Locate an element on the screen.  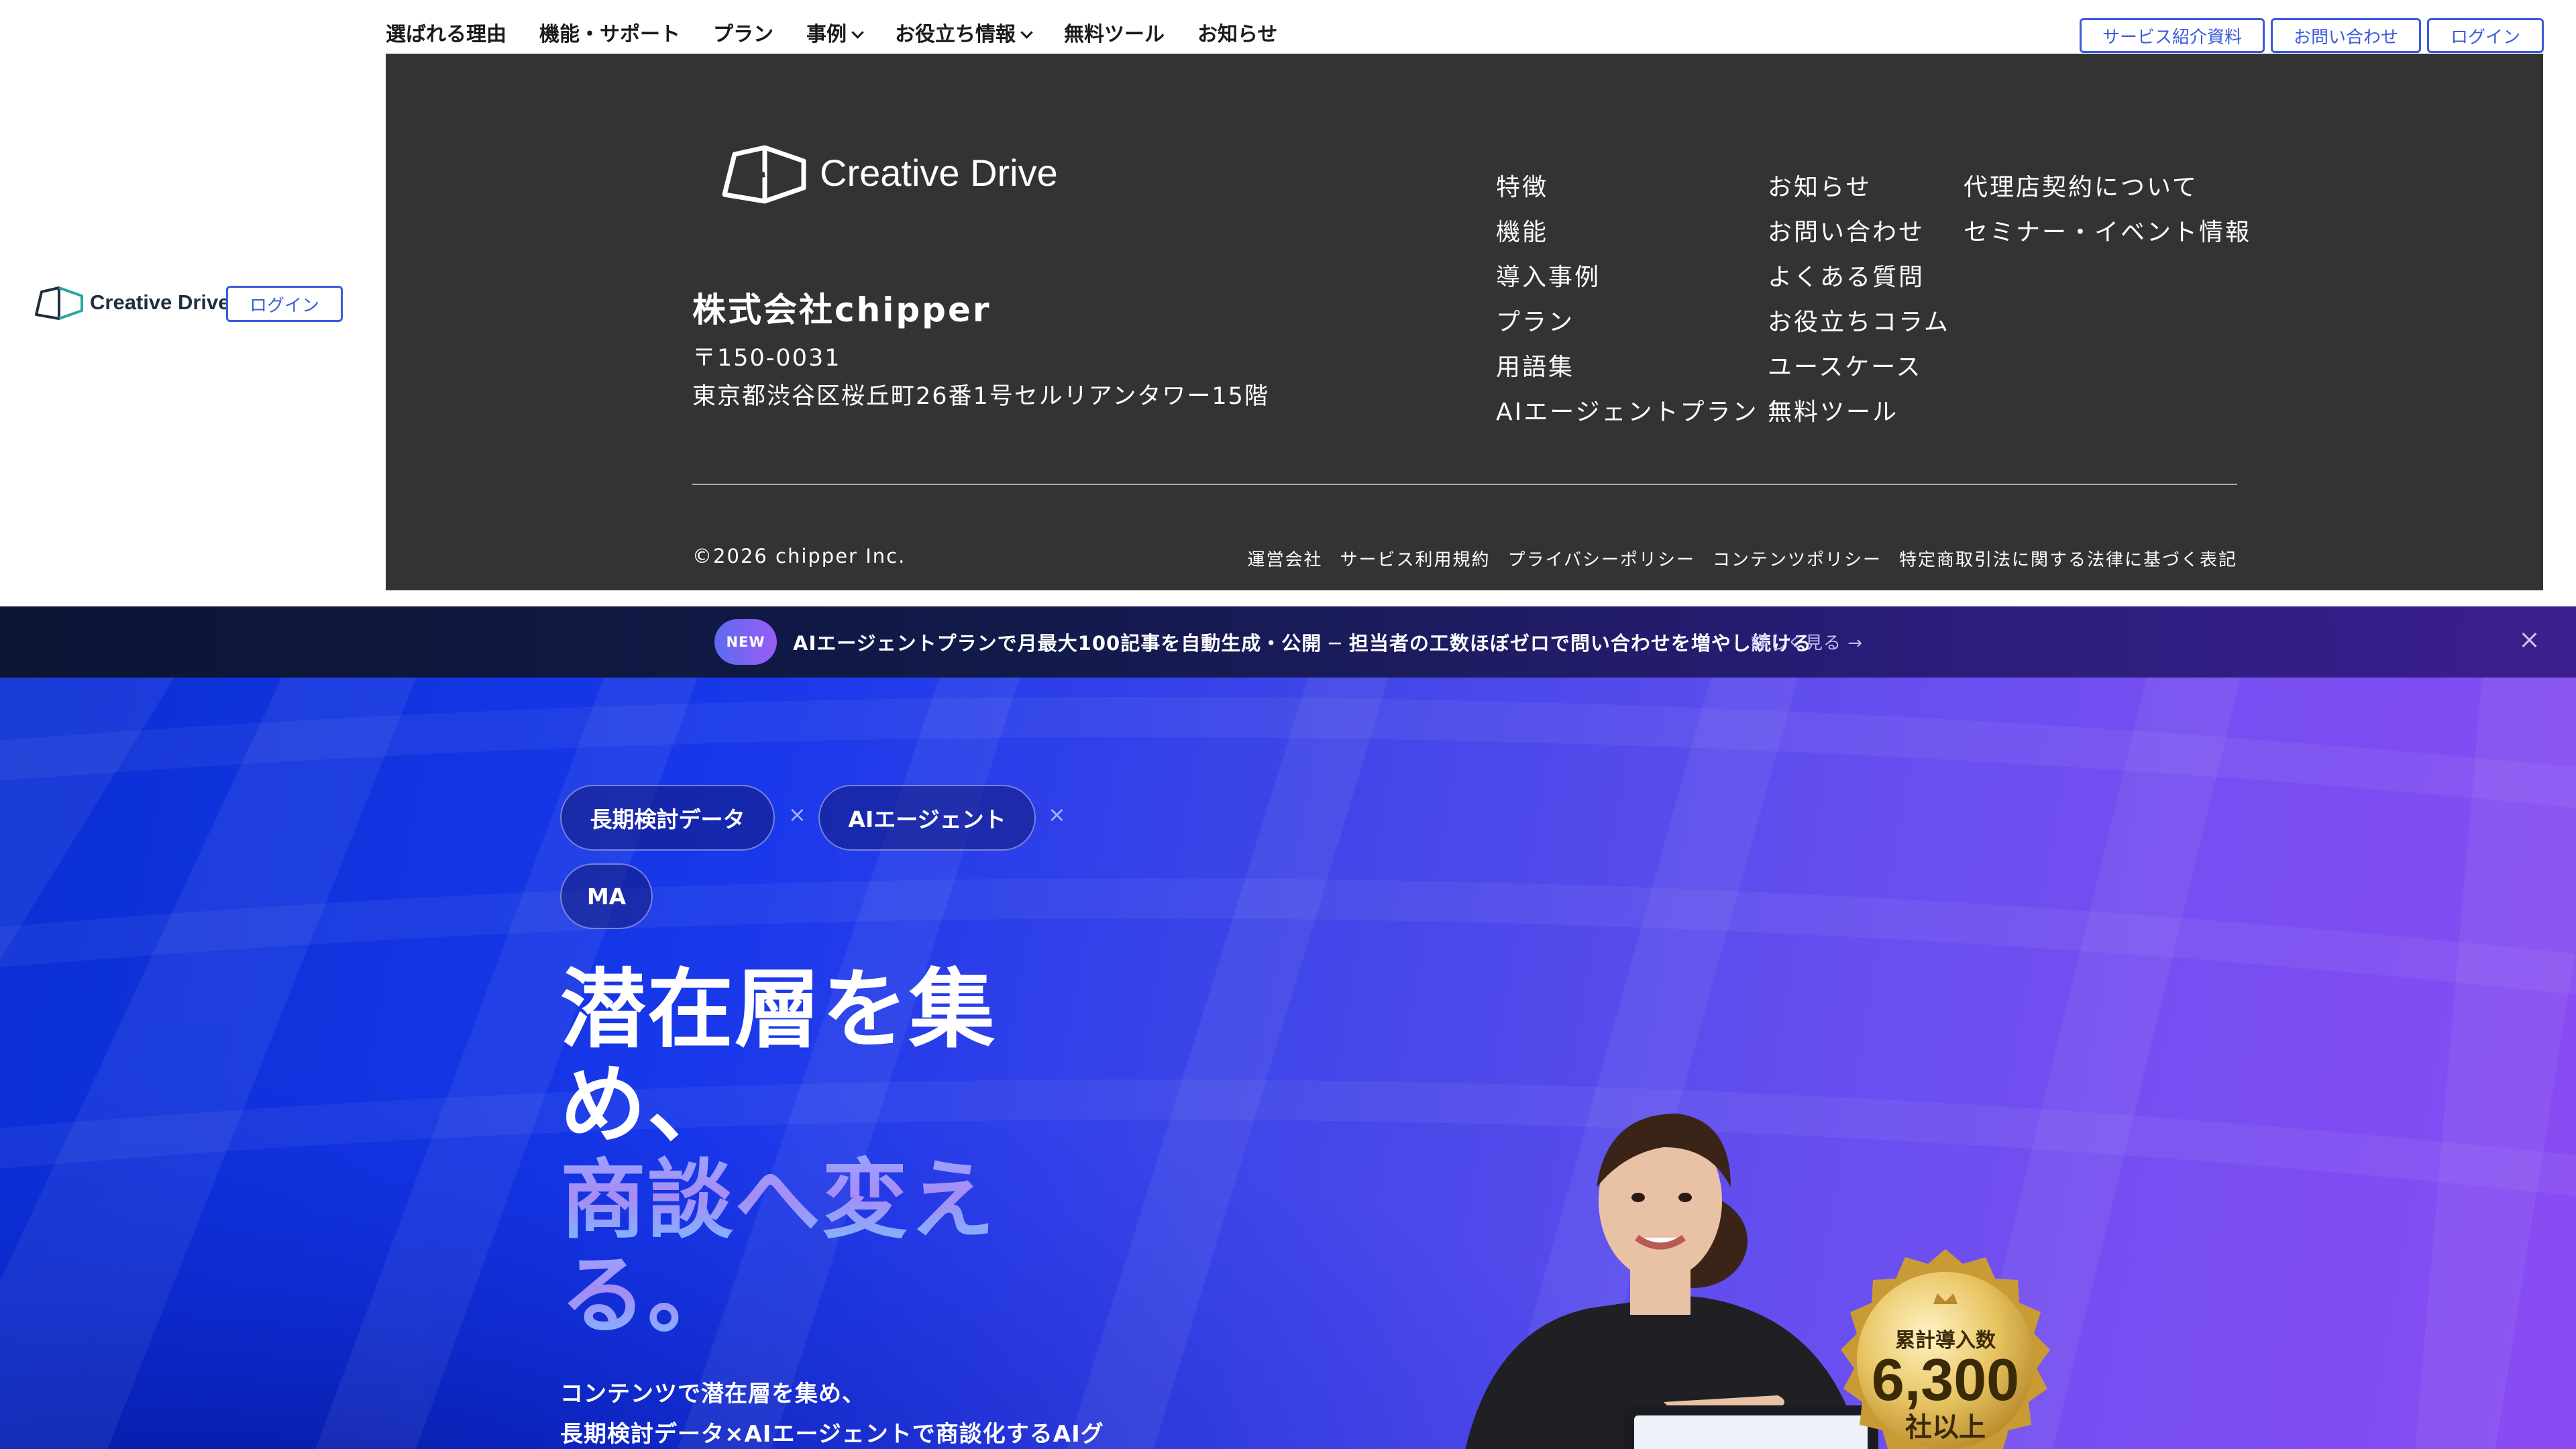
header-actions: サービス紹介資料 お問い合わせ ログイン is located at coordinates (2312, 35).